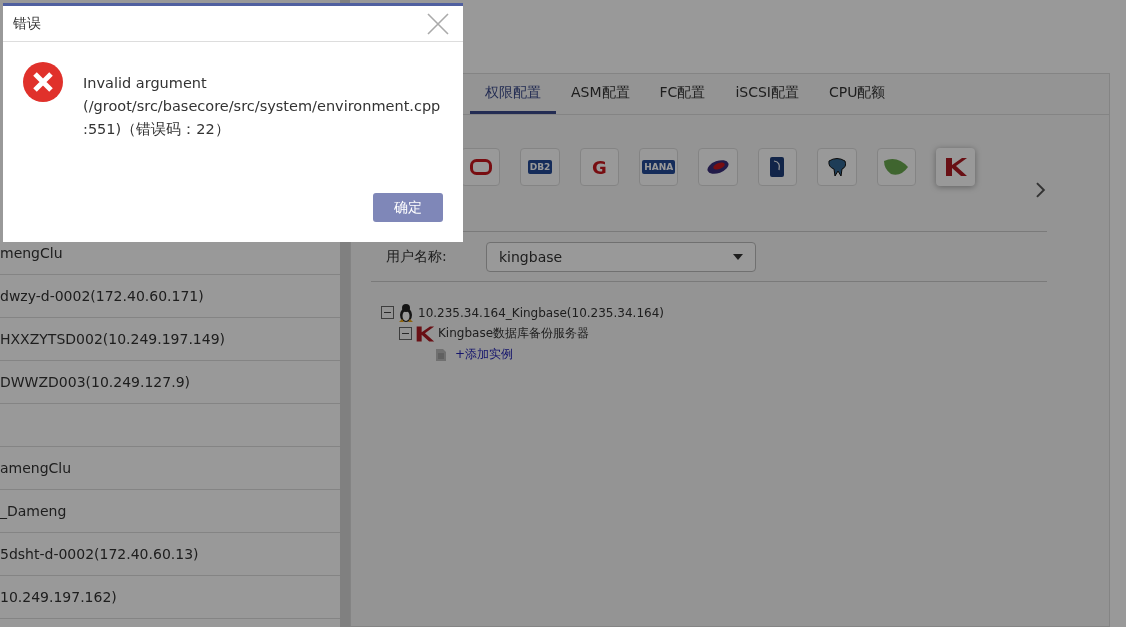 Image resolution: width=1126 pixels, height=627 pixels. Describe the element at coordinates (600, 94) in the screenshot. I see `tab: ASM配置` at that location.